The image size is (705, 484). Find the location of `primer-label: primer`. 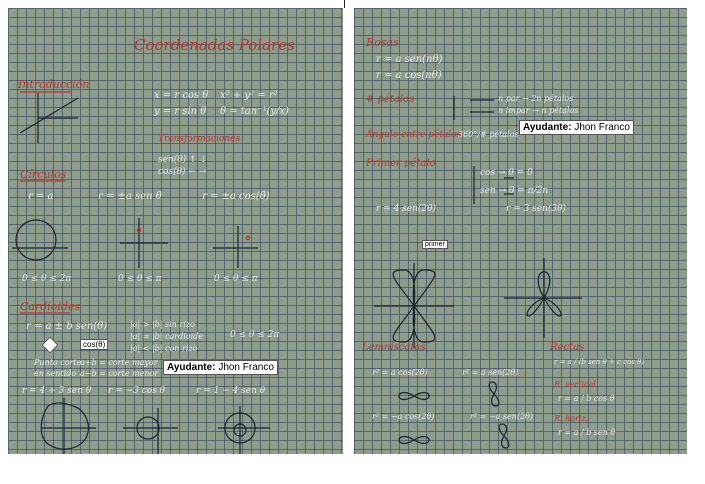

primer-label: primer is located at coordinates (435, 244).